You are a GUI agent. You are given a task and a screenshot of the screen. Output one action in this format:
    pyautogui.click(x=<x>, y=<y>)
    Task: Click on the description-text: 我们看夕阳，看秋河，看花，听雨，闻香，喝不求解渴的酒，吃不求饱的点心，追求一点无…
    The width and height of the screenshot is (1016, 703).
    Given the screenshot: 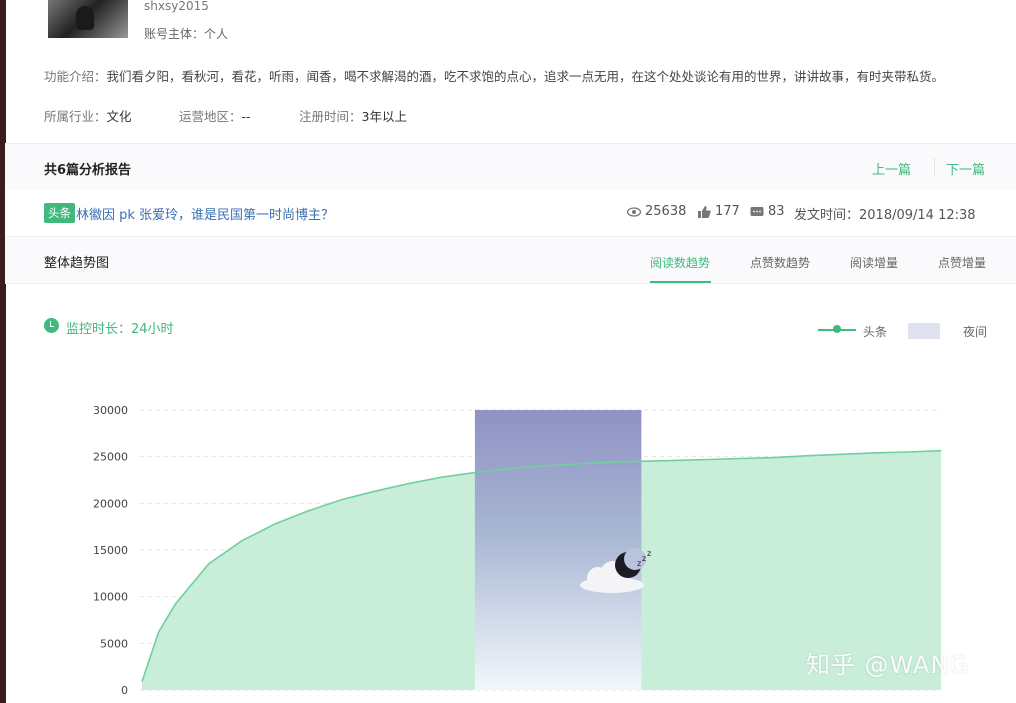 What is the action you would take?
    pyautogui.click(x=525, y=76)
    